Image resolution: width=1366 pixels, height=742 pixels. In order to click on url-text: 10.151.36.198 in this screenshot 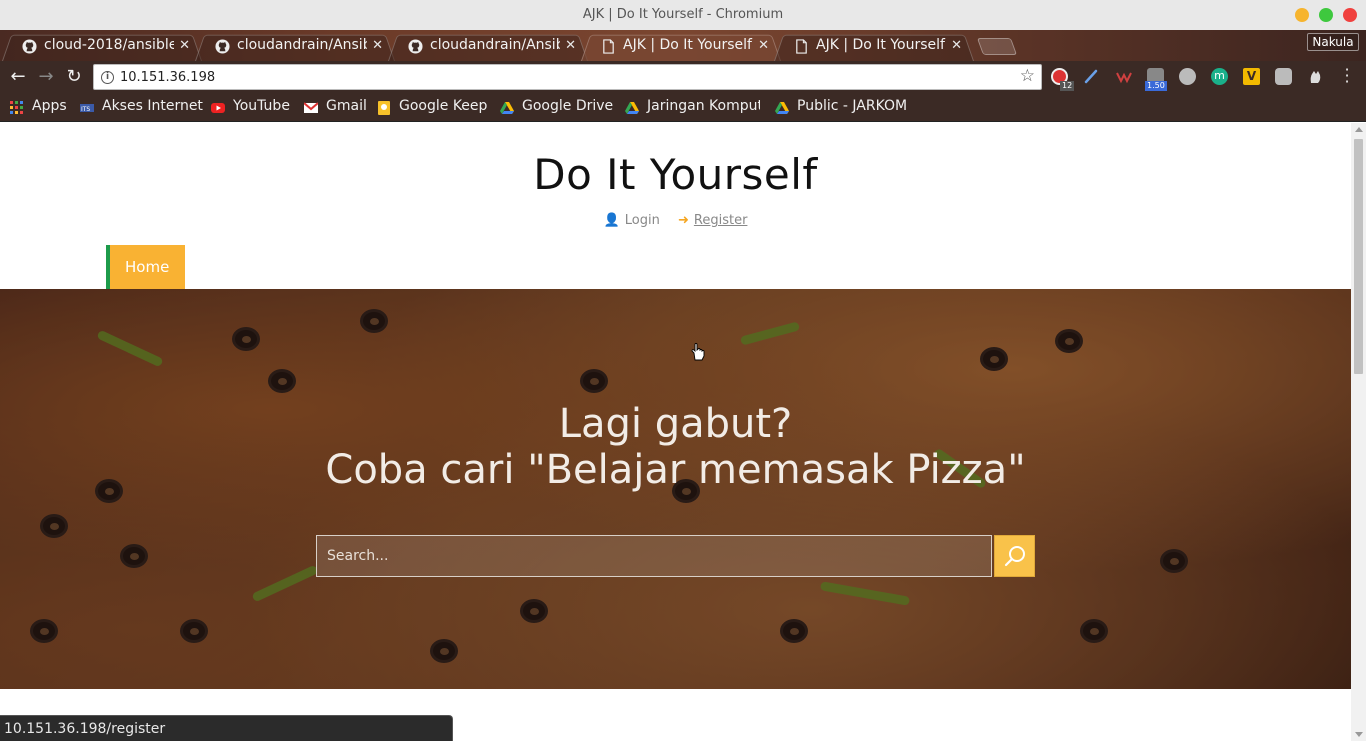, I will do `click(167, 77)`.